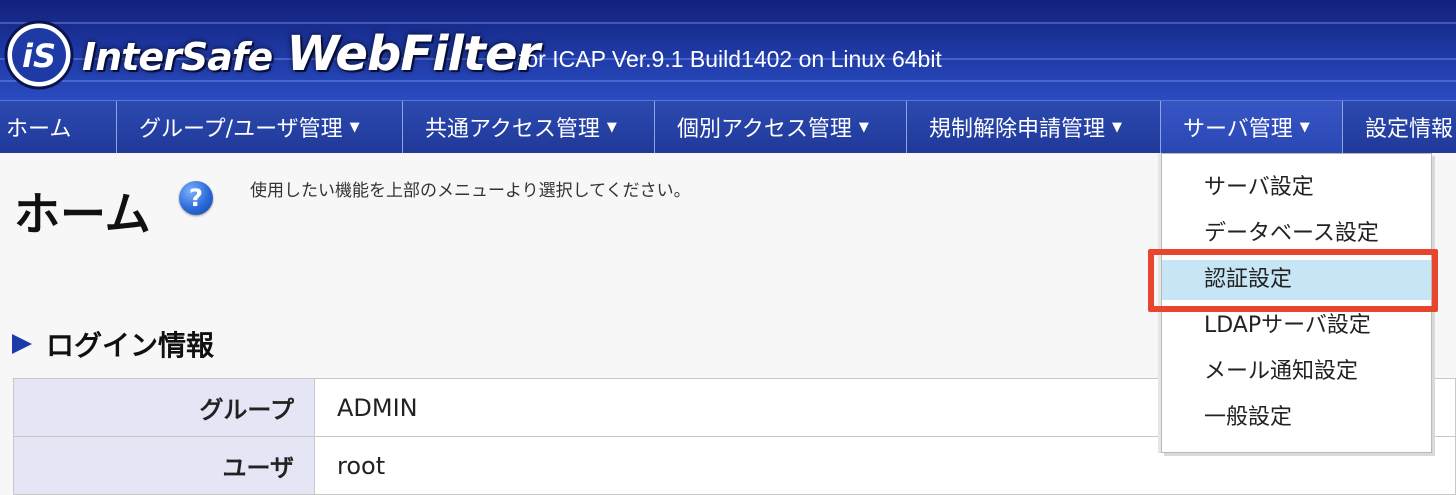 Image resolution: width=1456 pixels, height=495 pixels. I want to click on logo-mark-text: iS, so click(39, 56).